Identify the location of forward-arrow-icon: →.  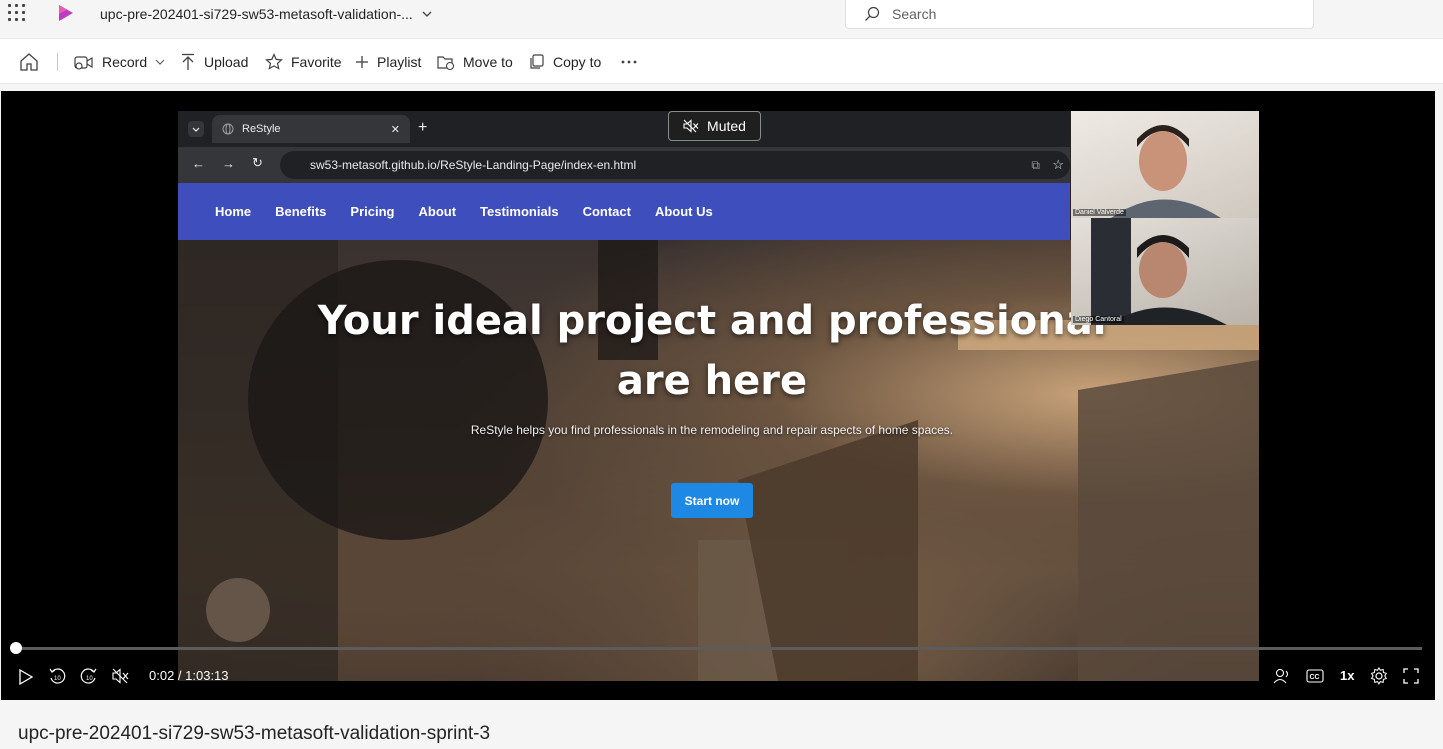
(228, 163).